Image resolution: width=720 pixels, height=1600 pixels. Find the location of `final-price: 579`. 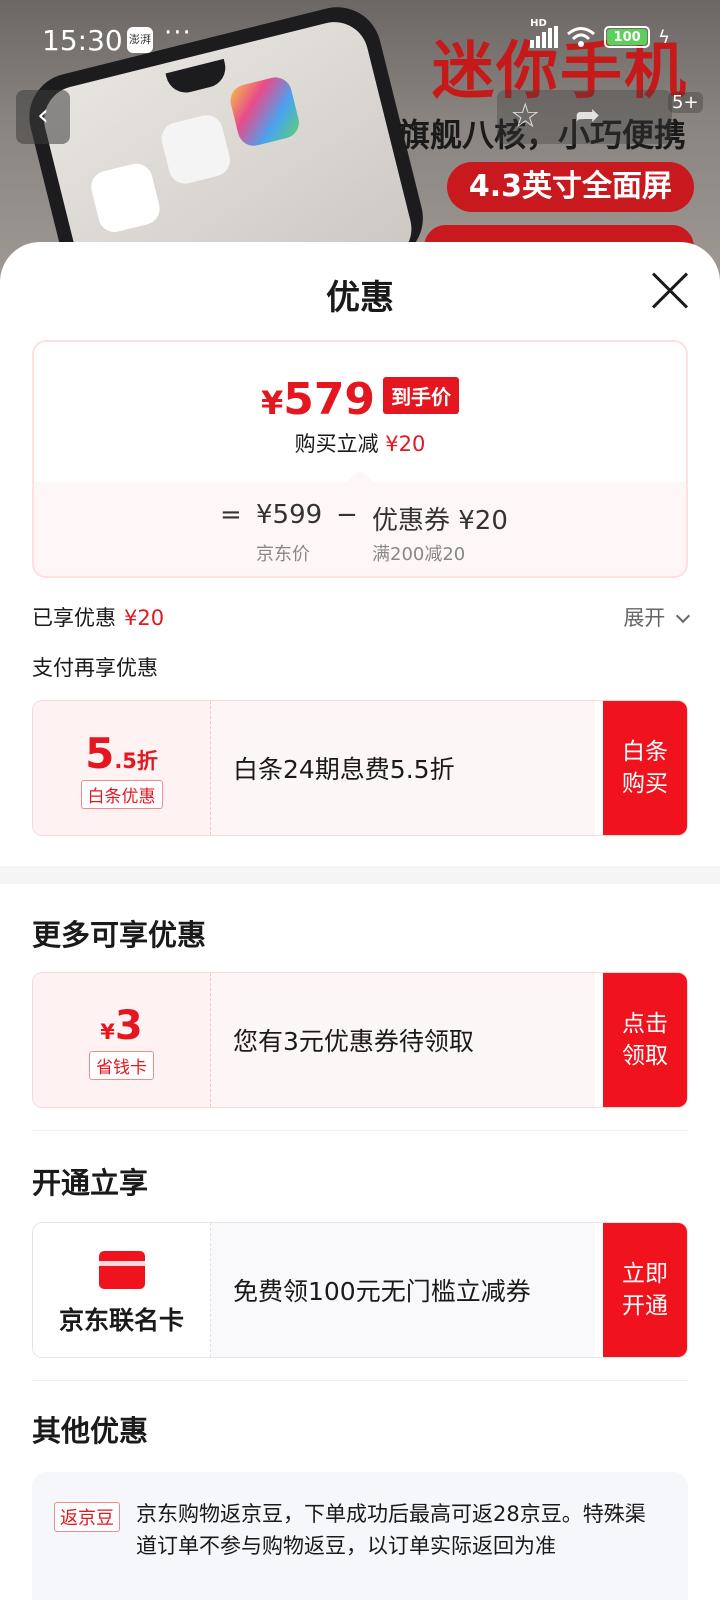

final-price: 579 is located at coordinates (329, 399).